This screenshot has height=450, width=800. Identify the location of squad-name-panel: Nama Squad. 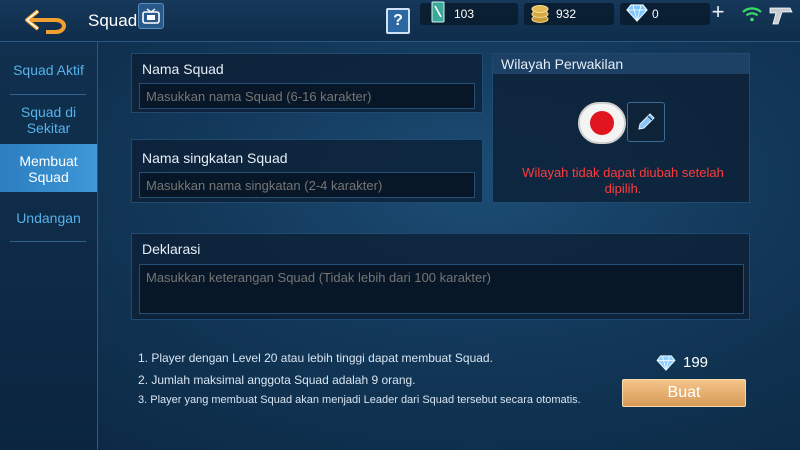
(307, 83).